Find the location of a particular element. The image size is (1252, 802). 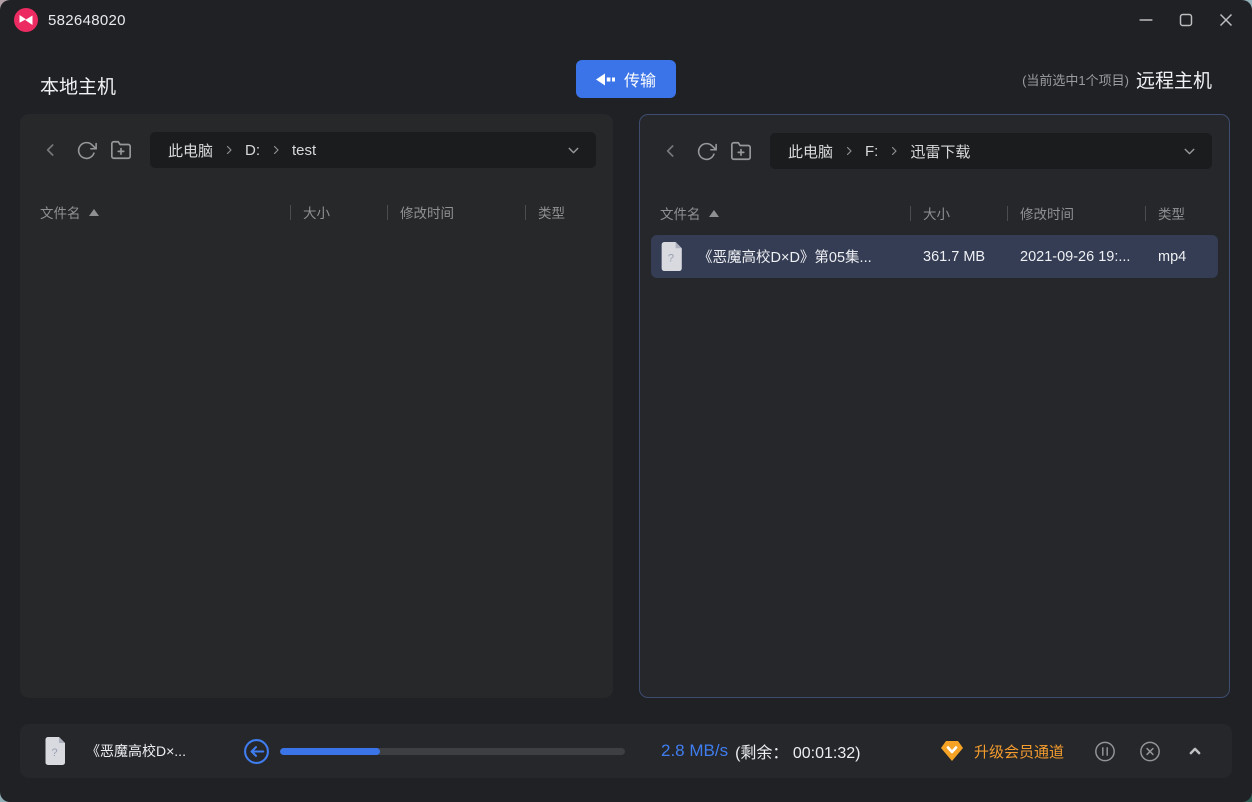

transfer-arrow-icon is located at coordinates (605, 79).